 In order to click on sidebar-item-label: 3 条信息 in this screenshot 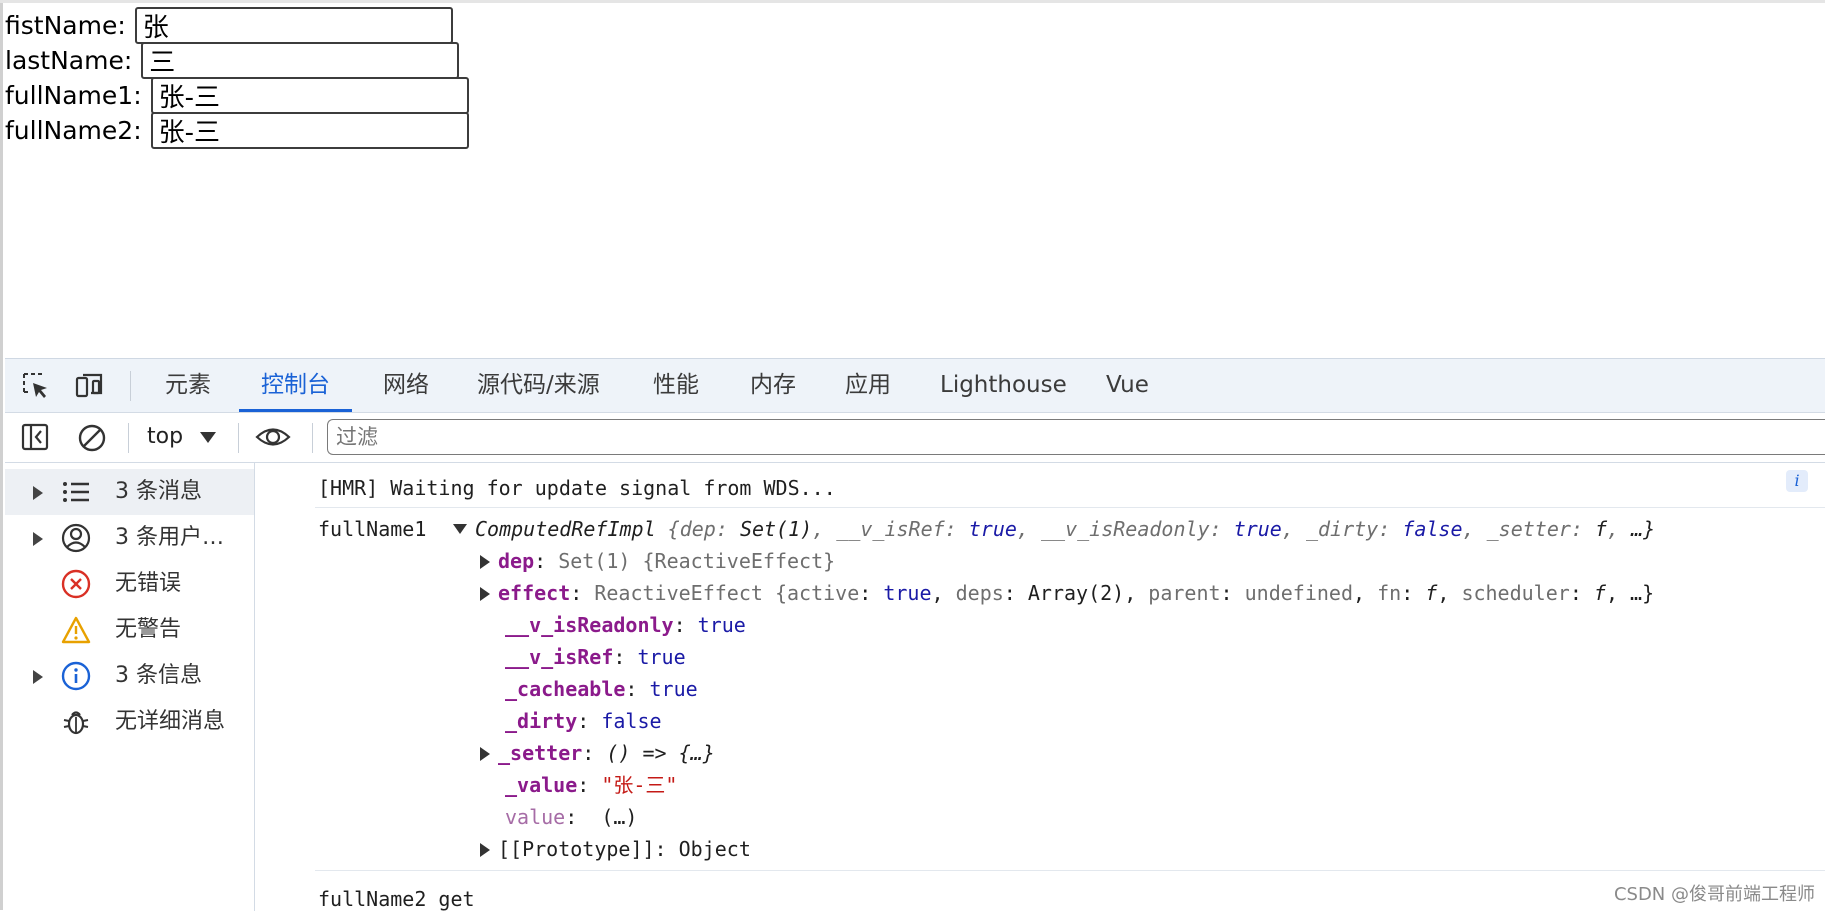, I will do `click(158, 675)`.